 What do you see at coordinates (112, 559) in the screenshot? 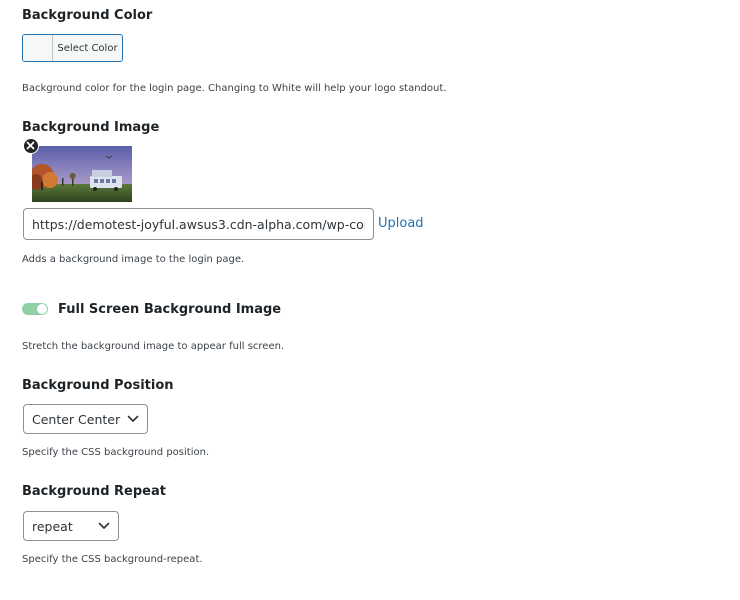
I see `background-repeat-description: Specify the CSS background-repeat.` at bounding box center [112, 559].